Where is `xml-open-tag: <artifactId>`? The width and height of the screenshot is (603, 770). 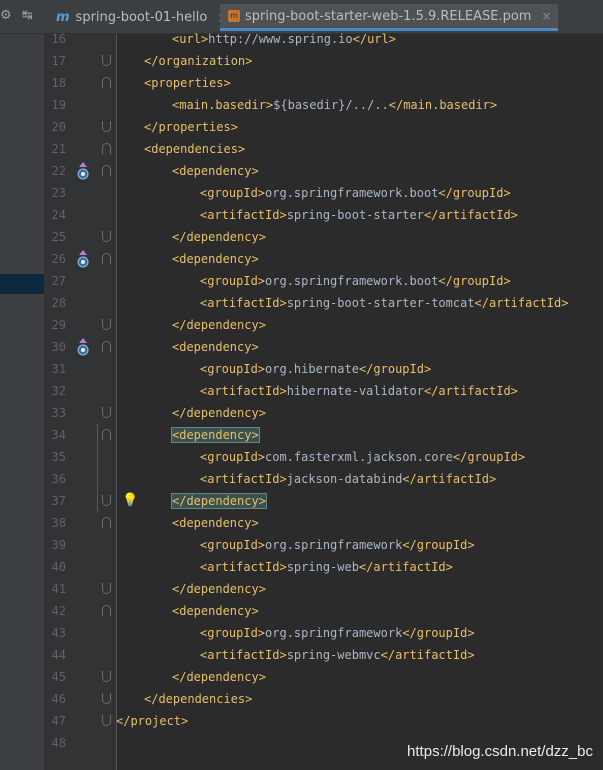 xml-open-tag: <artifactId> is located at coordinates (243, 303).